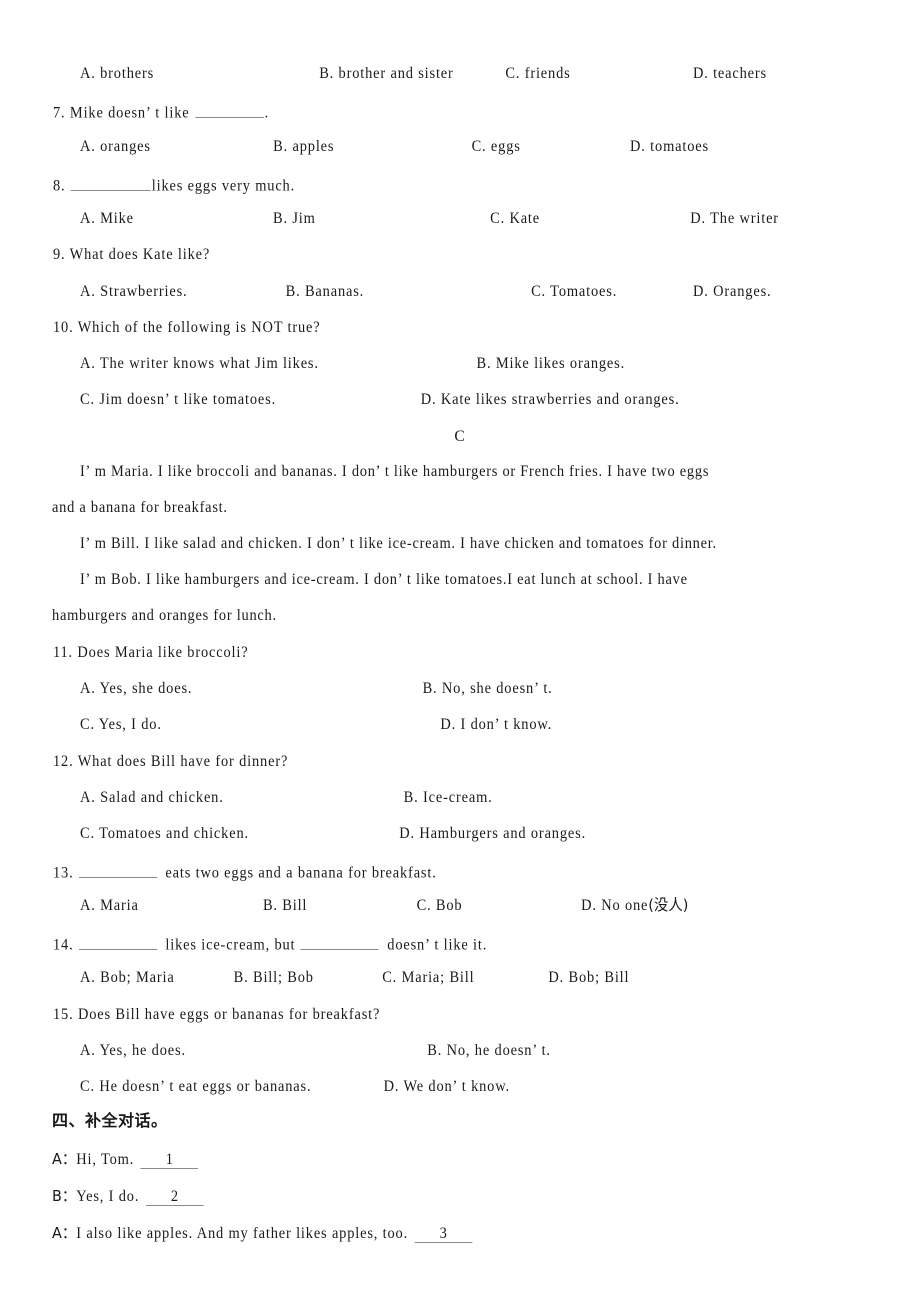 Image resolution: width=920 pixels, height=1302 pixels. What do you see at coordinates (169, 1160) in the screenshot?
I see `dialogue-blank-1: 1` at bounding box center [169, 1160].